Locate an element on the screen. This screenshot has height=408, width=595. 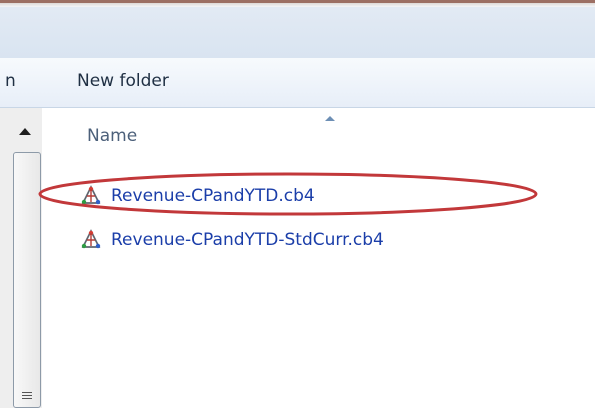
file-name-link: Revenue-CPandYTD.cb4 is located at coordinates (213, 196).